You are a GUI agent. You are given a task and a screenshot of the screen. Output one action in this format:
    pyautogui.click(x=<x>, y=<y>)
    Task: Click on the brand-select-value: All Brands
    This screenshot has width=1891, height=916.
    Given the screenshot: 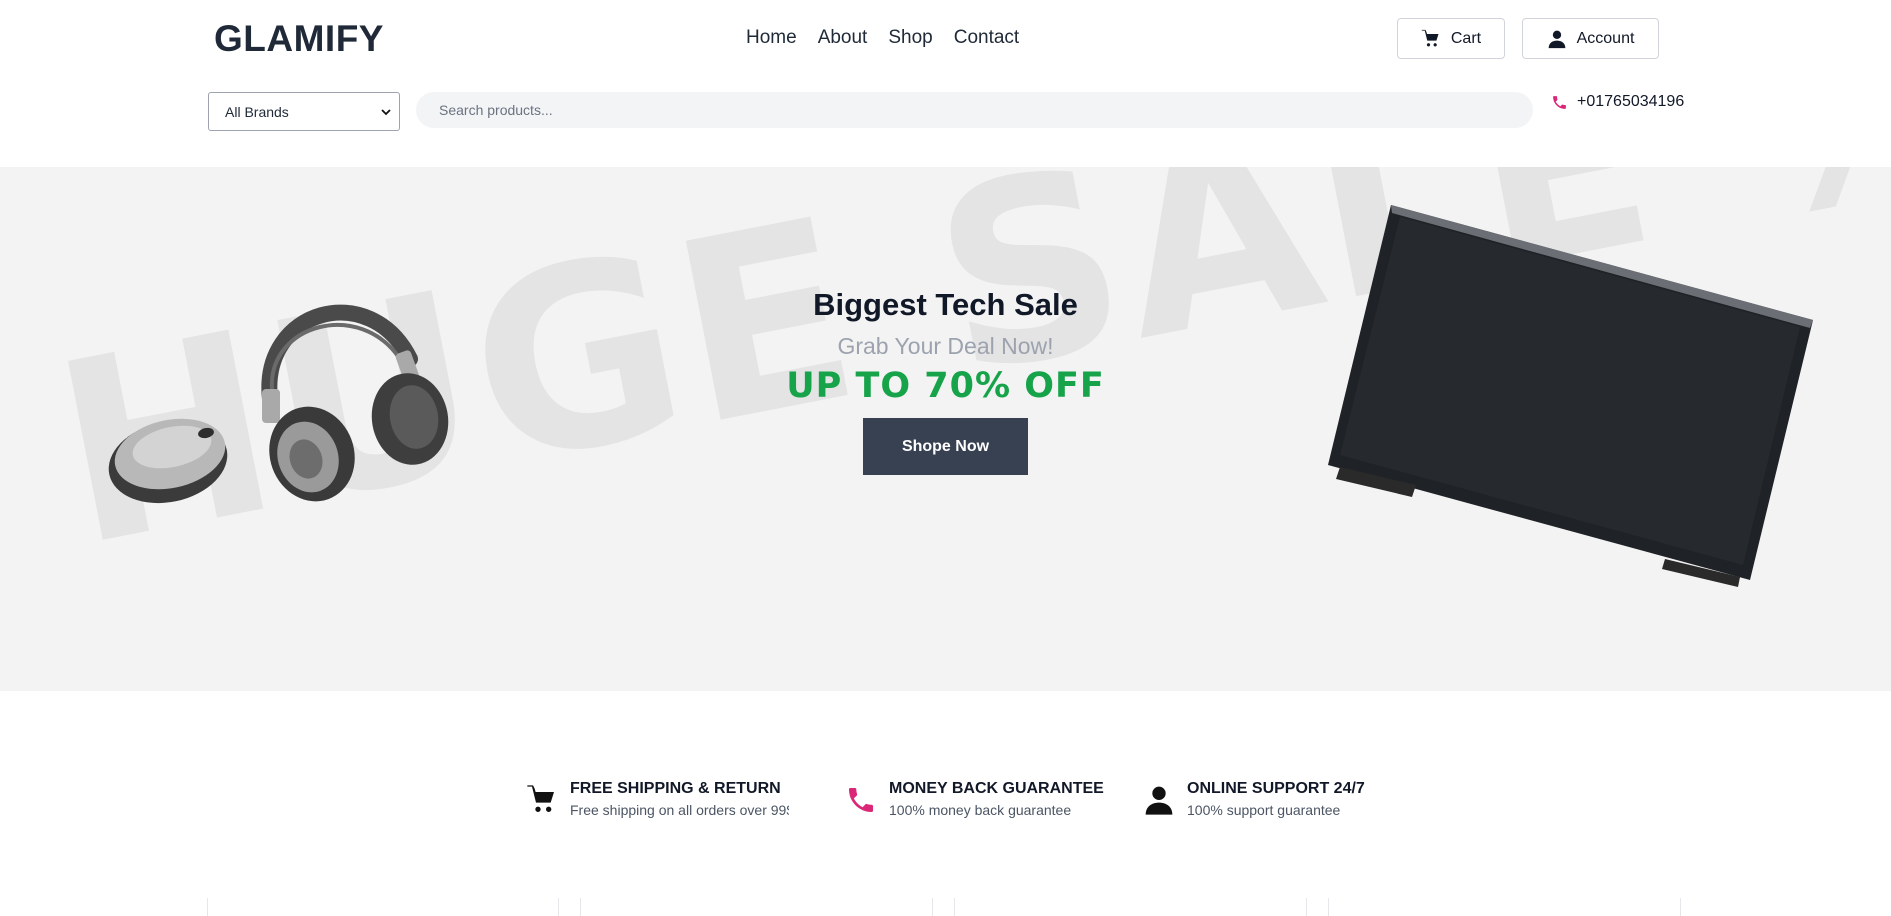 What is the action you would take?
    pyautogui.click(x=257, y=111)
    